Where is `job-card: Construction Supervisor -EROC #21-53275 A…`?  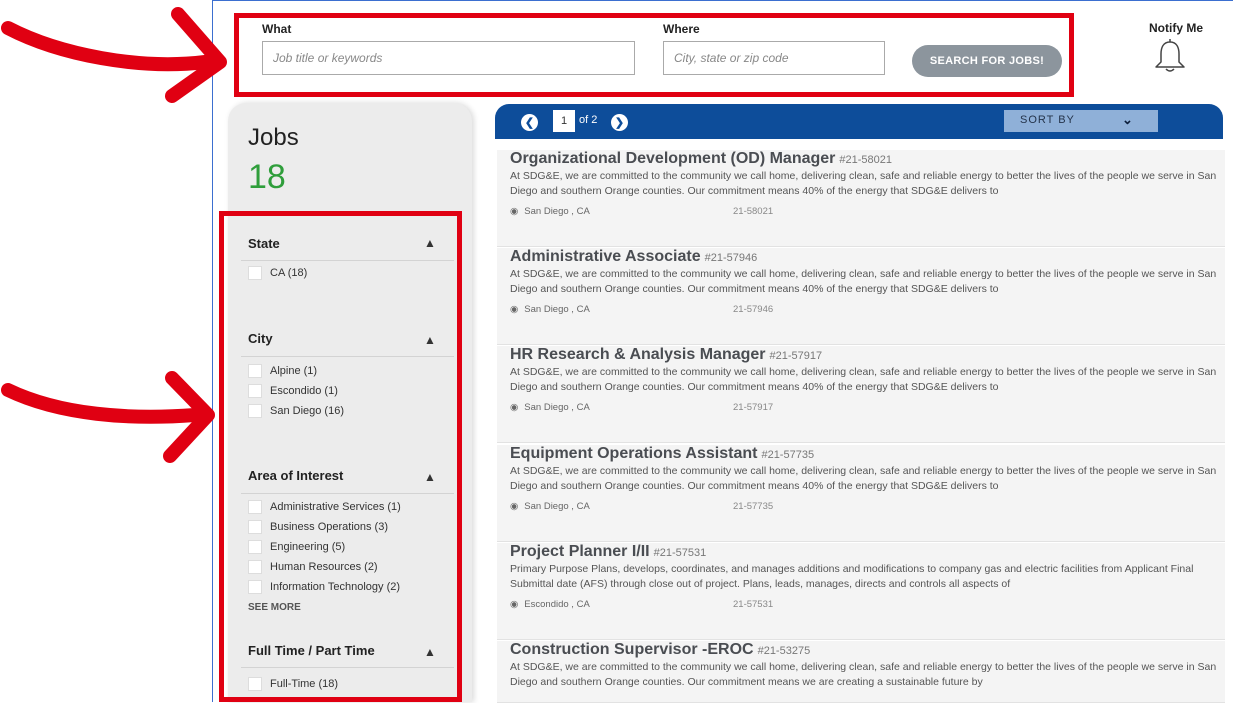 job-card: Construction Supervisor -EROC #21-53275 A… is located at coordinates (861, 672).